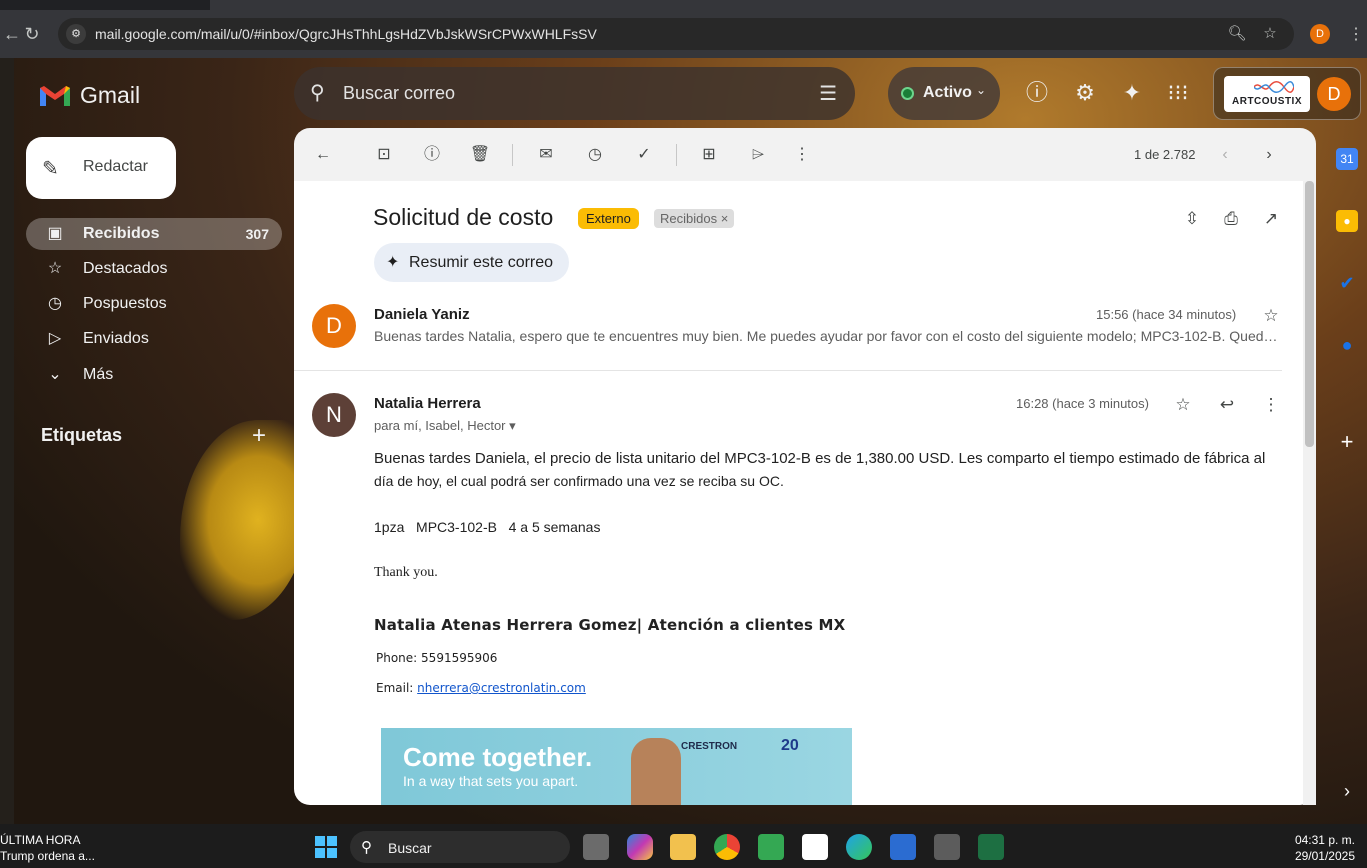 Image resolution: width=1367 pixels, height=868 pixels. I want to click on scrollbar, so click(1309, 493).